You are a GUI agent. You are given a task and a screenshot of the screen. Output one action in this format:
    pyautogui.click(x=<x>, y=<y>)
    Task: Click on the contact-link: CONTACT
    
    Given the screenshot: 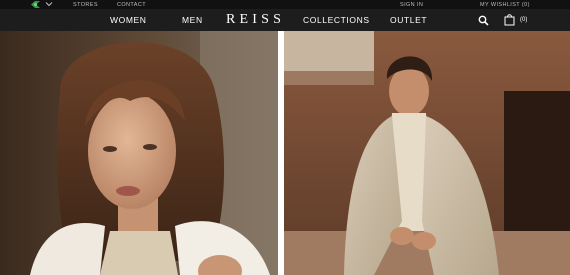 What is the action you would take?
    pyautogui.click(x=131, y=5)
    